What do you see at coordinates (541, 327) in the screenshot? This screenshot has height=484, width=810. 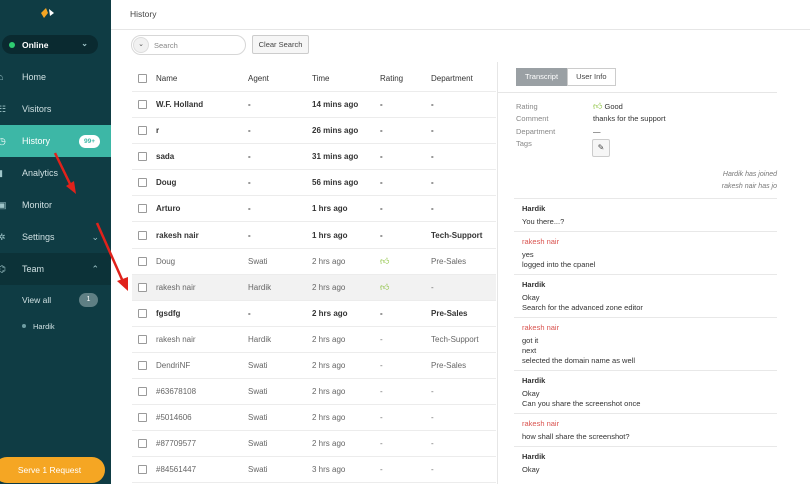 I see `message-sender: rakesh nair` at bounding box center [541, 327].